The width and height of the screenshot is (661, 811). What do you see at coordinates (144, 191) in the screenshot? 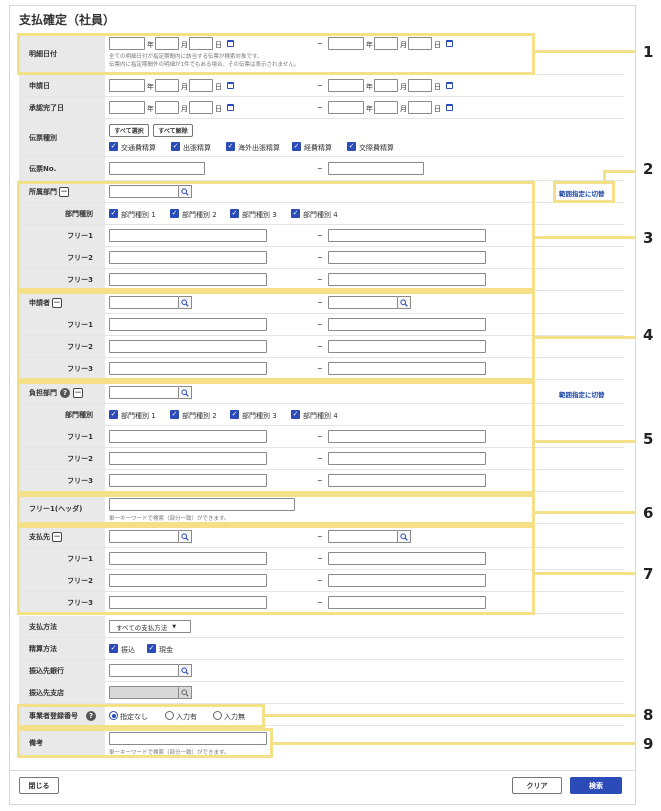
I see `dept-input` at bounding box center [144, 191].